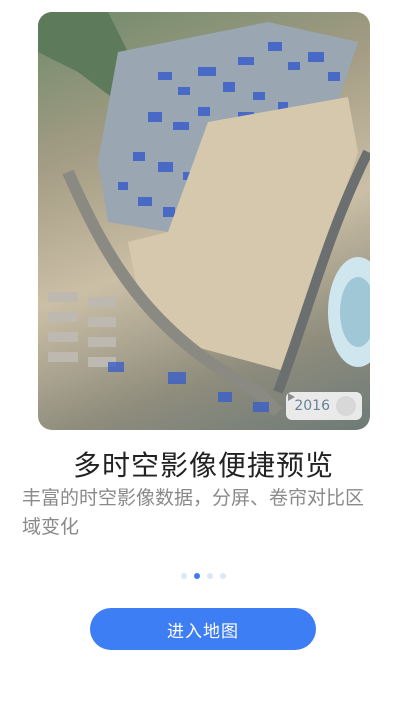 Image resolution: width=407 pixels, height=723 pixels. I want to click on onboarding-description: 丰富的时空影像数据，分屏、卷帘对比区域变化, so click(193, 512).